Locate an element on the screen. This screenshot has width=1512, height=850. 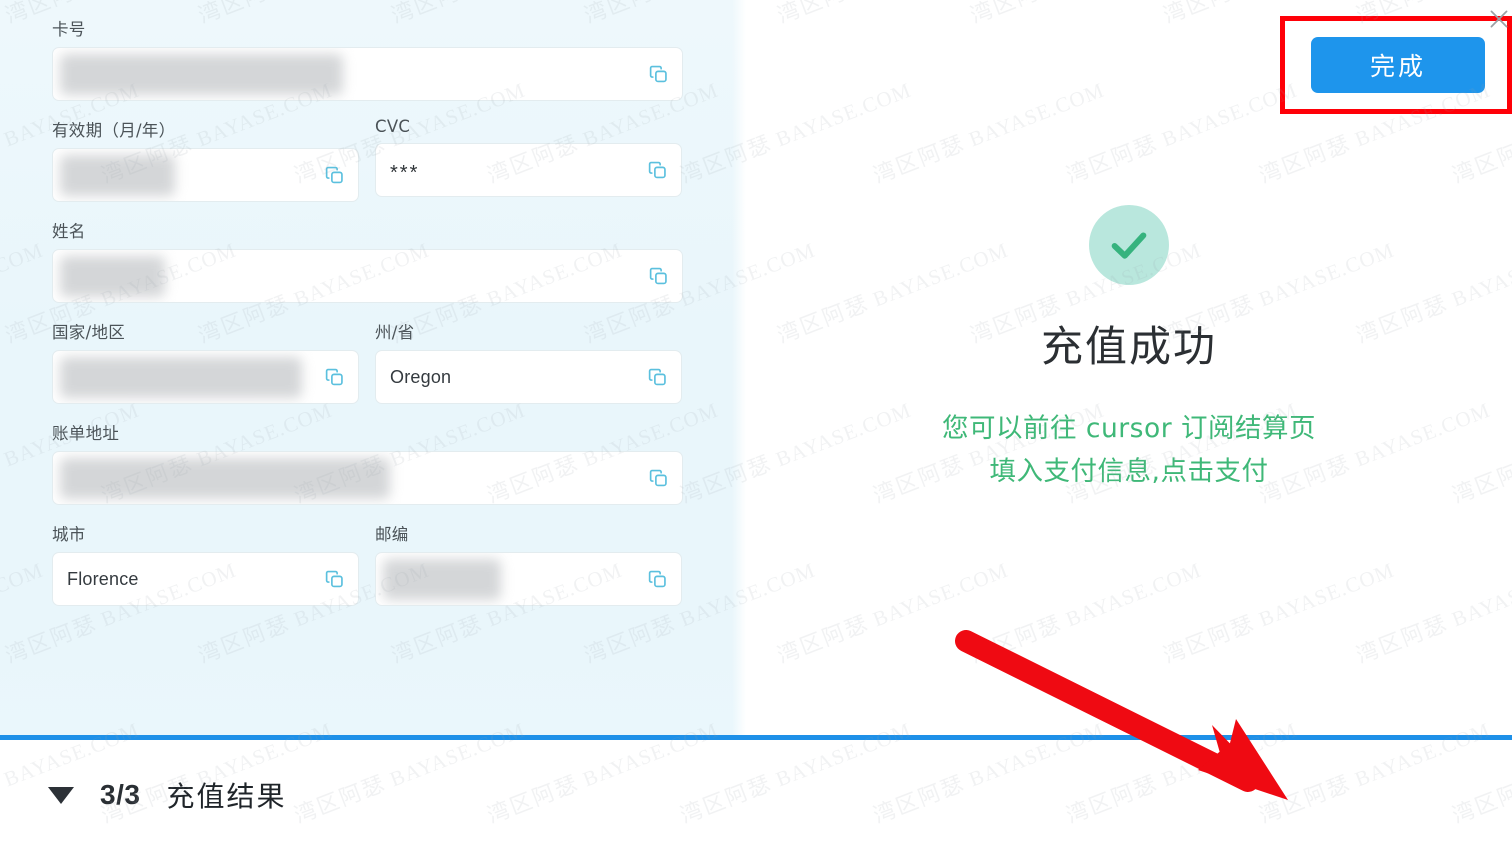
field-label-state: 州/省 is located at coordinates (395, 332).